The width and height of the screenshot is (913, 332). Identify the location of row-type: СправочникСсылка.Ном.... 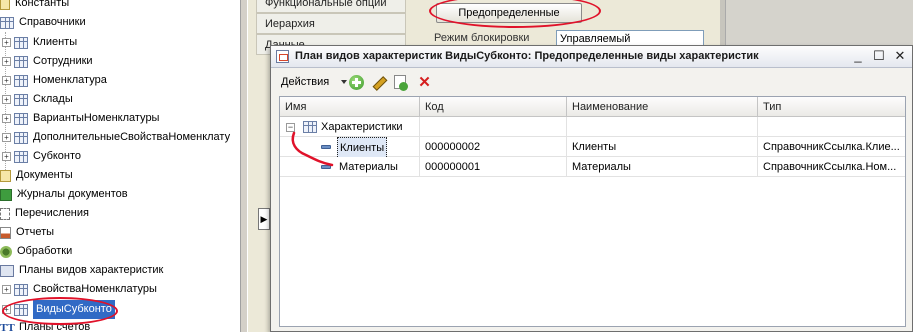
(830, 167).